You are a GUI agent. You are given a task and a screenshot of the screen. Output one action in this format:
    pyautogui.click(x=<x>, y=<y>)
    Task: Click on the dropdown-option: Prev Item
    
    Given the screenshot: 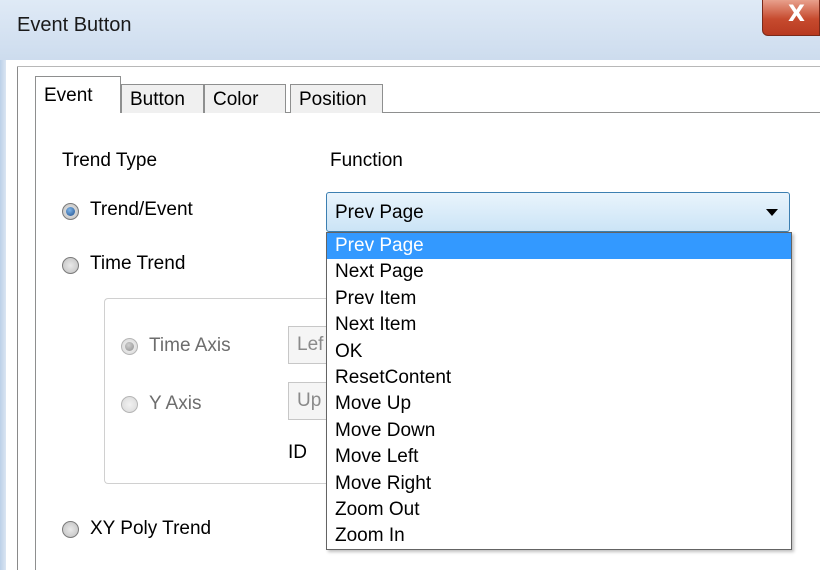 What is the action you would take?
    pyautogui.click(x=559, y=299)
    